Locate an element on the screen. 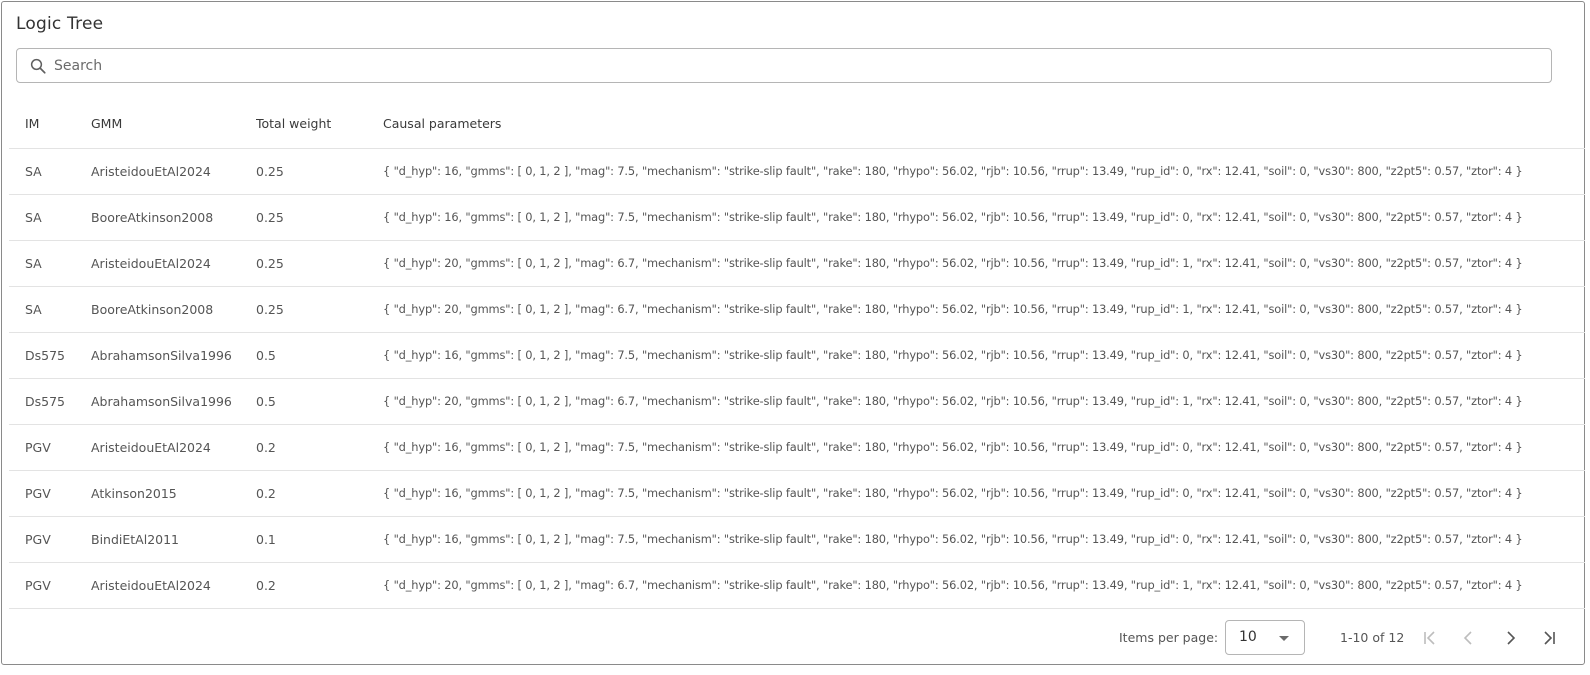 The image size is (1590, 675). cell-gmm: BindiEtAl2011 is located at coordinates (135, 539).